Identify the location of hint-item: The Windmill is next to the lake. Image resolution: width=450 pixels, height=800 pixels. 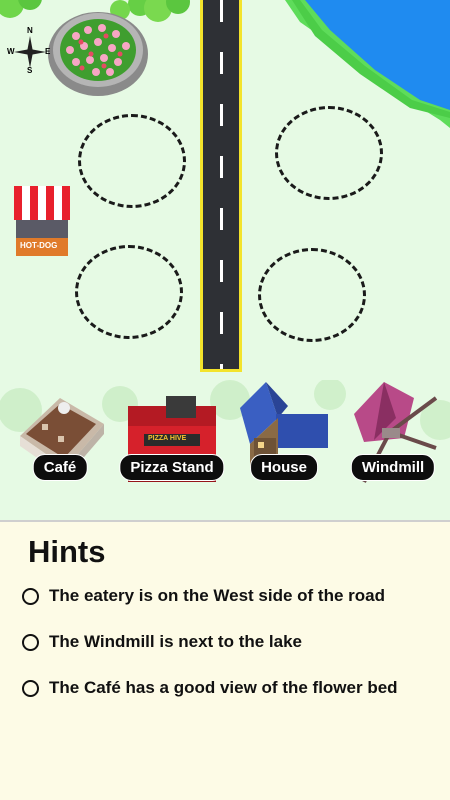
(162, 642).